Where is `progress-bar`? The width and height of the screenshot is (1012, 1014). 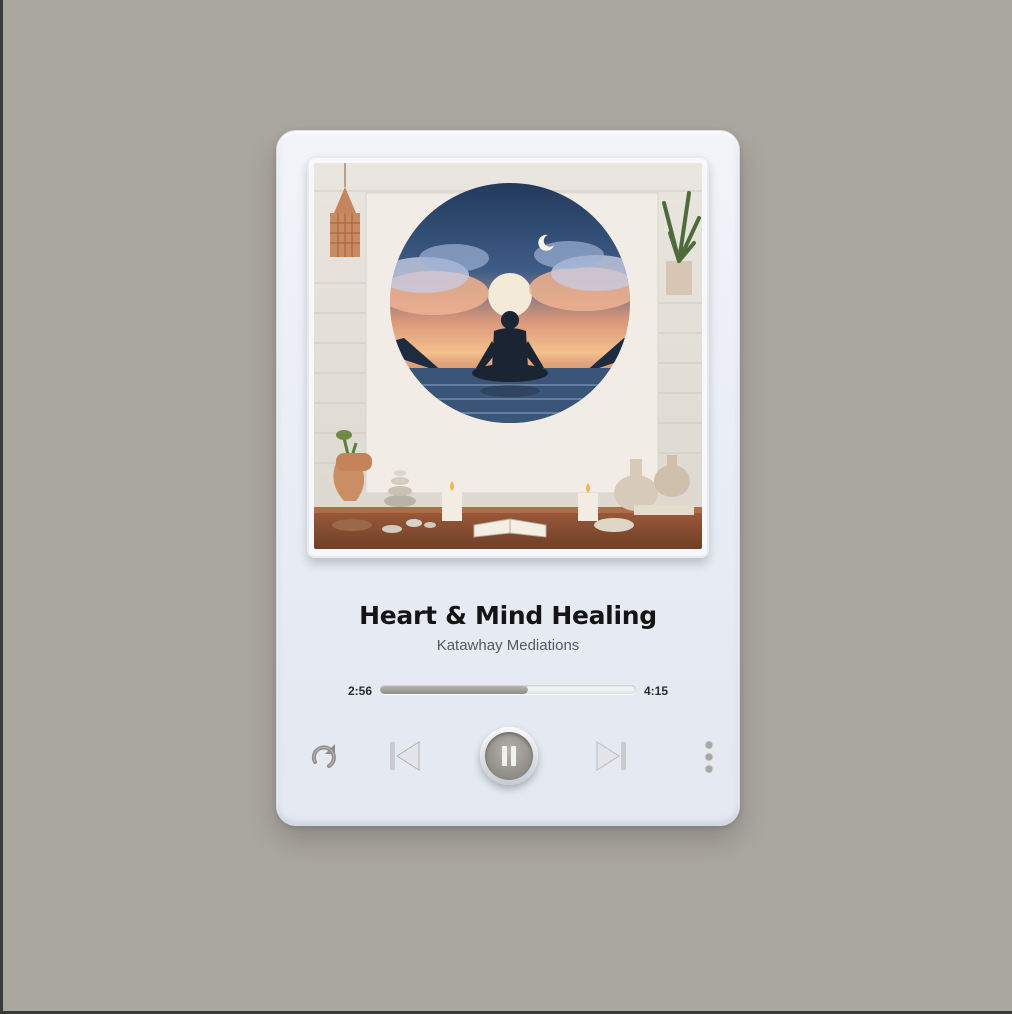
progress-bar is located at coordinates (508, 689).